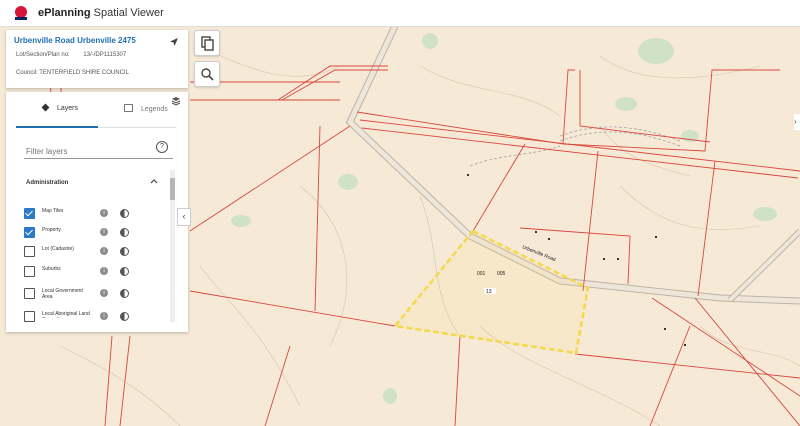 The image size is (800, 426). What do you see at coordinates (128, 108) in the screenshot?
I see `legend-icon` at bounding box center [128, 108].